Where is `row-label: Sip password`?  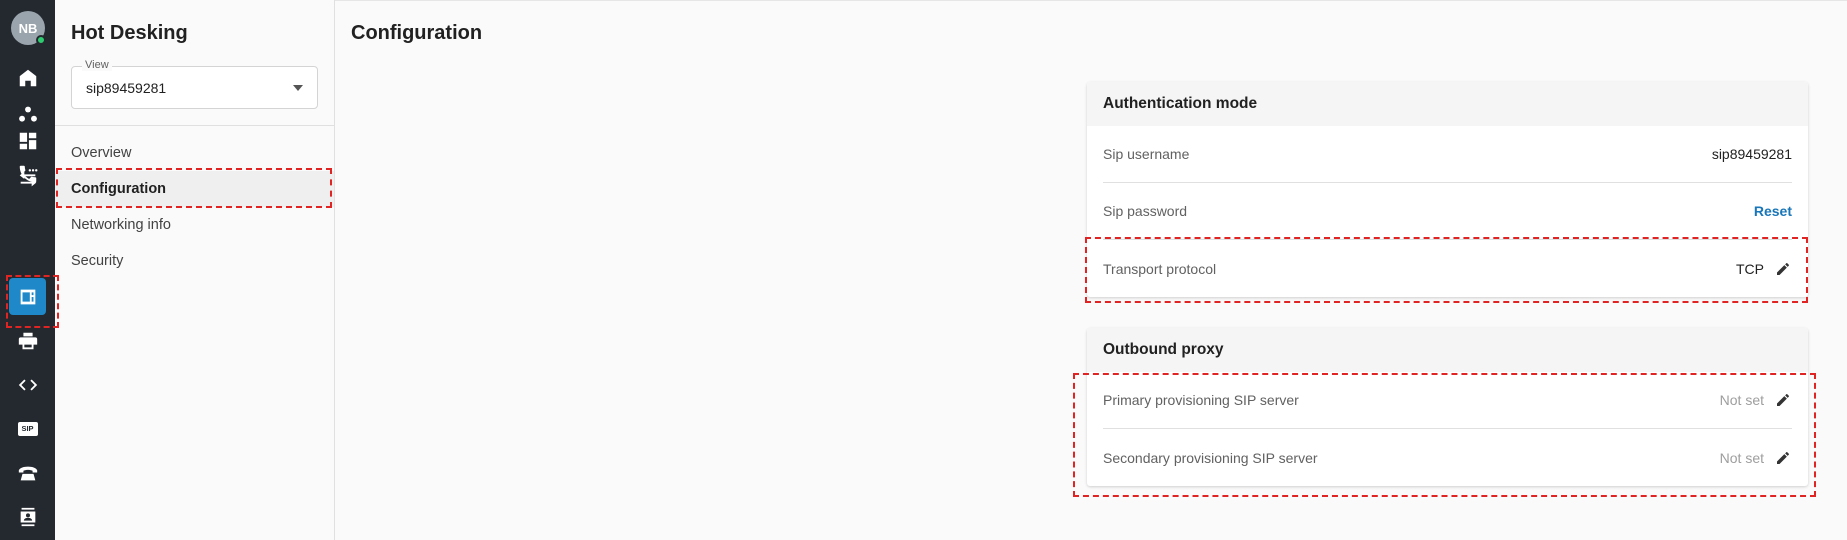
row-label: Sip password is located at coordinates (1145, 211).